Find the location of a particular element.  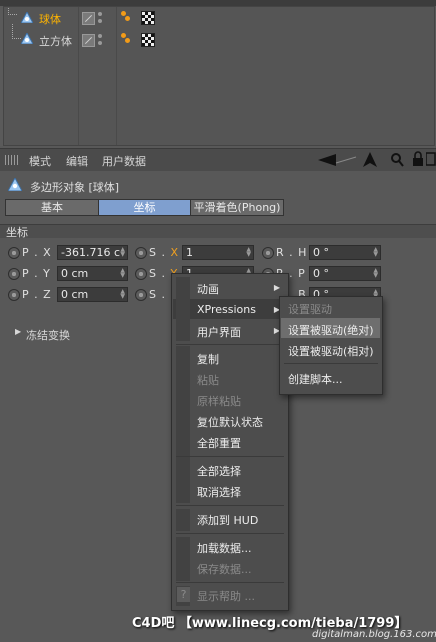

attribute-manager-menubar: 模式 编辑 用户数据 is located at coordinates (218, 159).